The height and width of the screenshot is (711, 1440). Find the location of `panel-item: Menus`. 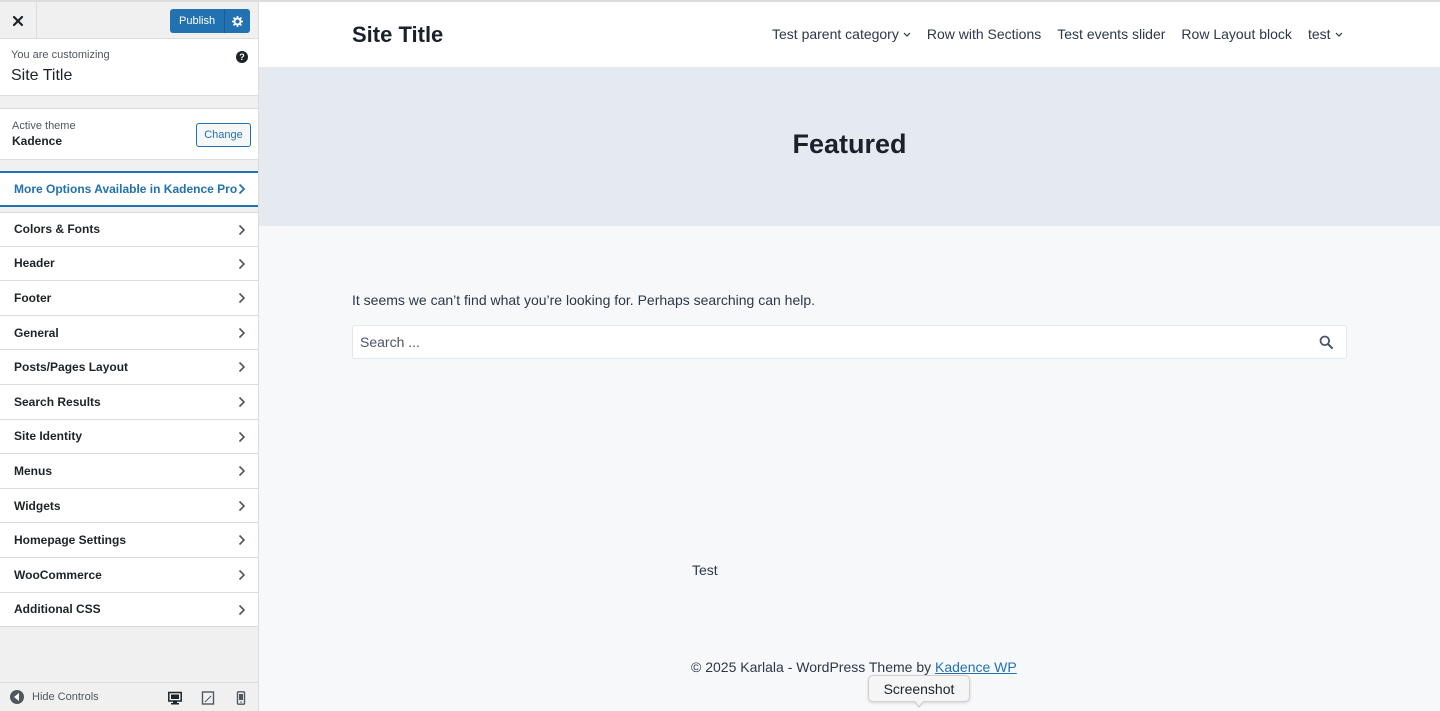

panel-item: Menus is located at coordinates (129, 471).